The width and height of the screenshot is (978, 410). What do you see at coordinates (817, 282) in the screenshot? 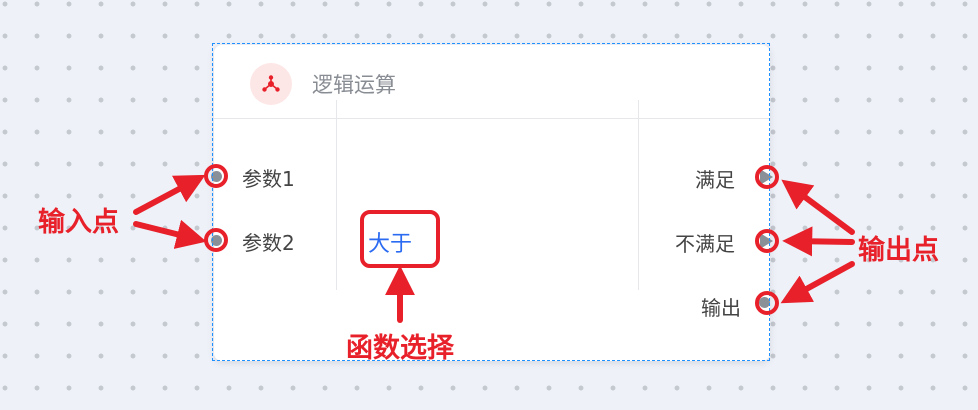
I see `arrow-to-output-output` at bounding box center [817, 282].